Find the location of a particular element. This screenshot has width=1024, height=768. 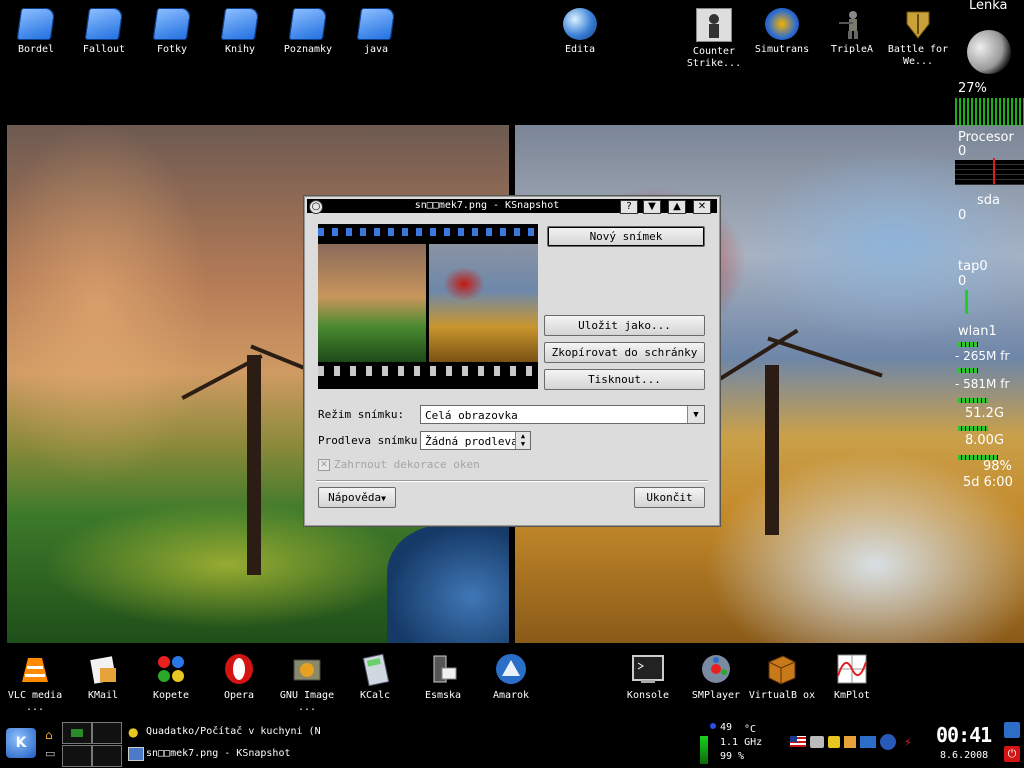

dock-icon-kmail: KMail is located at coordinates (103, 677).